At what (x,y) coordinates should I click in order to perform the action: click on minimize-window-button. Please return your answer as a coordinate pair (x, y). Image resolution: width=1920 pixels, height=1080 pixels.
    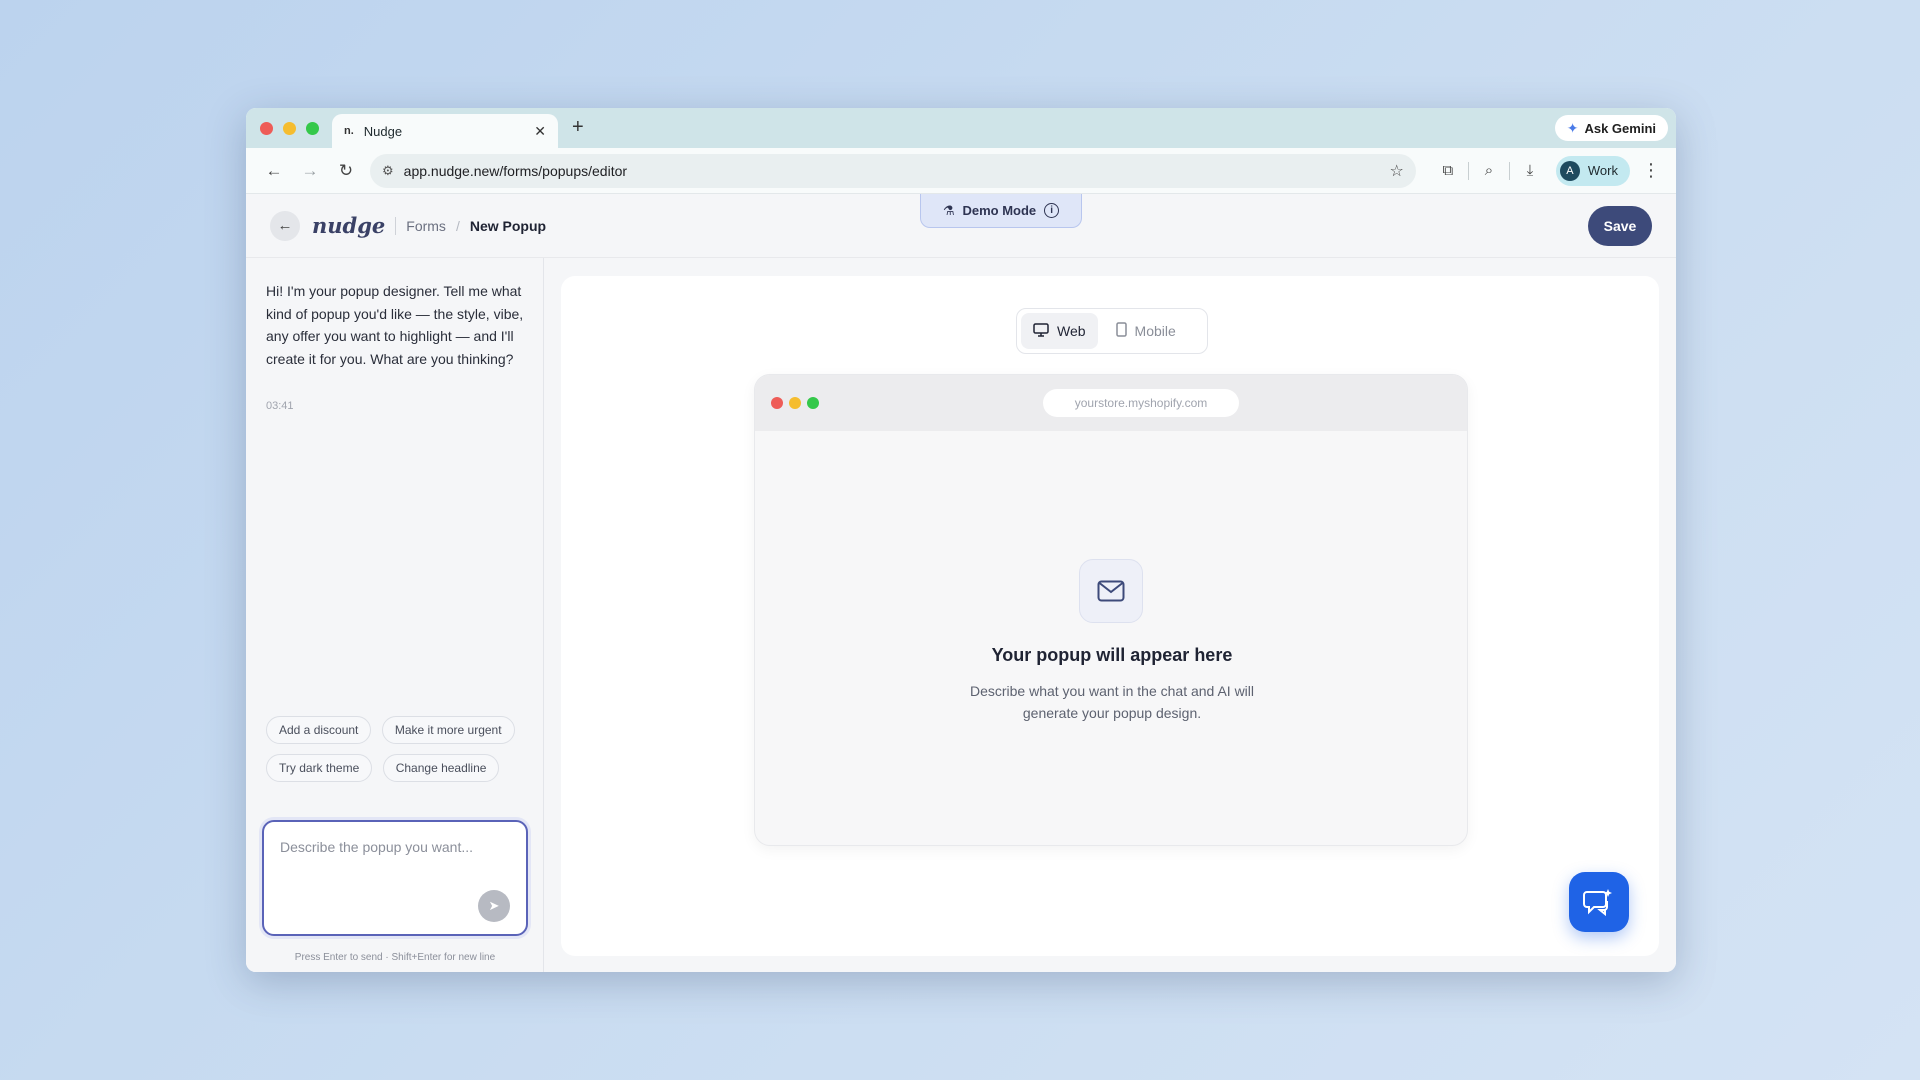
    Looking at the image, I should click on (289, 128).